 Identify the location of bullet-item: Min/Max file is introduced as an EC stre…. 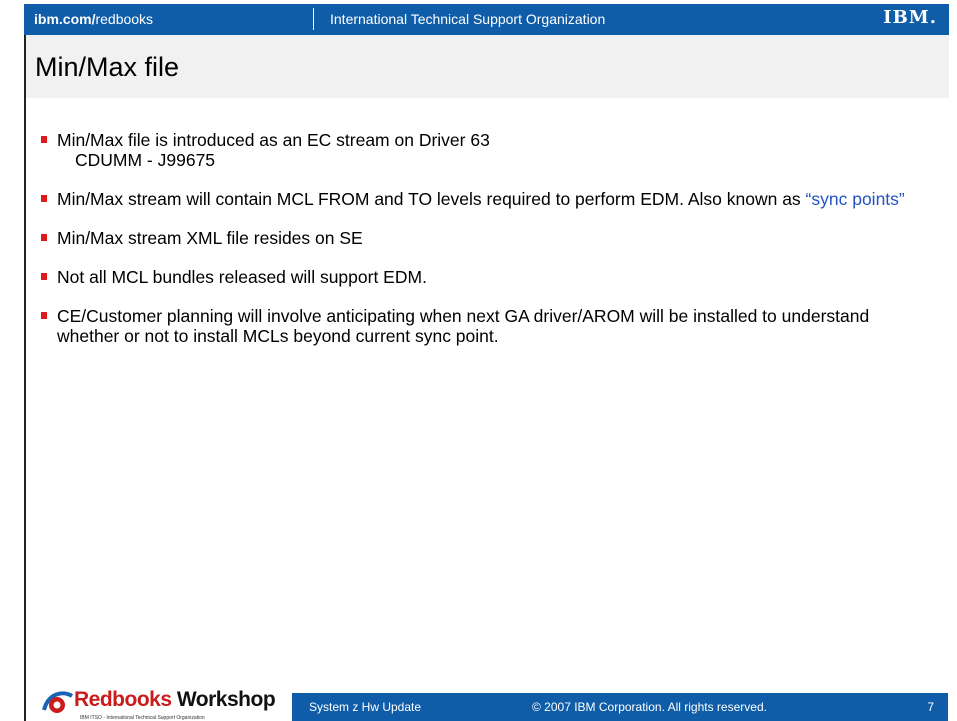
(480, 150).